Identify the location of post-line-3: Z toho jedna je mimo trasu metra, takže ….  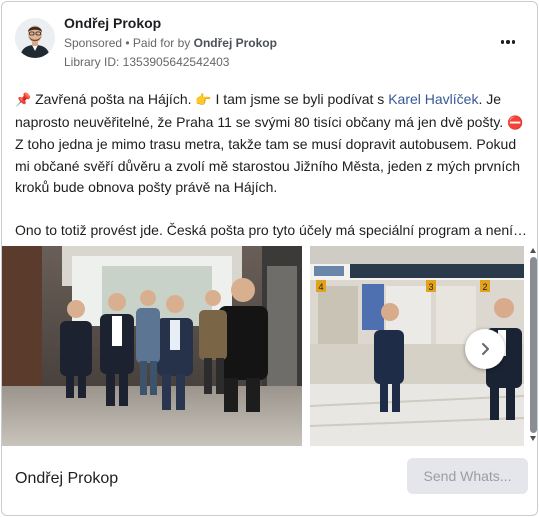
(266, 144).